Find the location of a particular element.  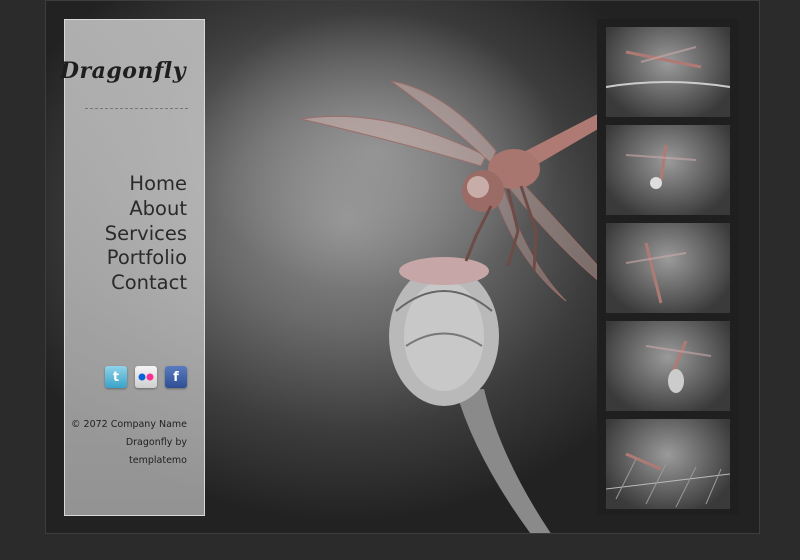

nav-portfolio-link: Portfolio is located at coordinates (146, 258).